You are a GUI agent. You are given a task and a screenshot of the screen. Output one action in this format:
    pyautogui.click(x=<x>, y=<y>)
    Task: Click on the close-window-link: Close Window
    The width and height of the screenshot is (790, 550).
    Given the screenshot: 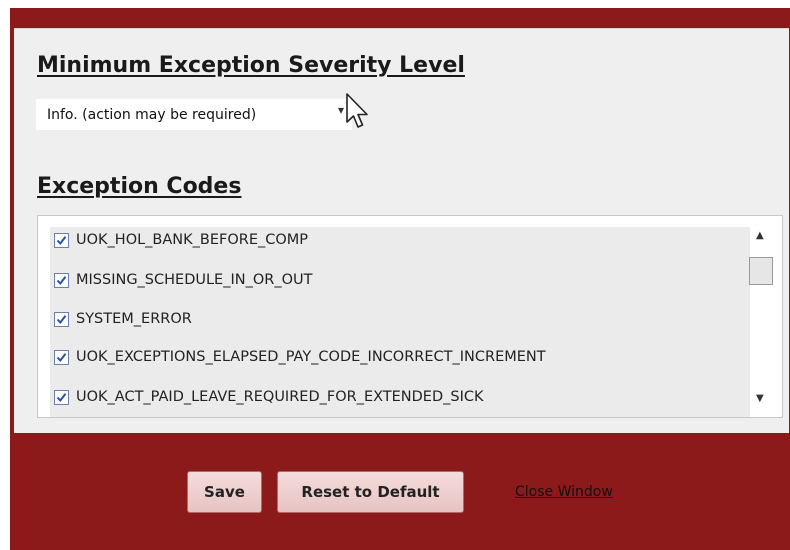 What is the action you would take?
    pyautogui.click(x=564, y=492)
    